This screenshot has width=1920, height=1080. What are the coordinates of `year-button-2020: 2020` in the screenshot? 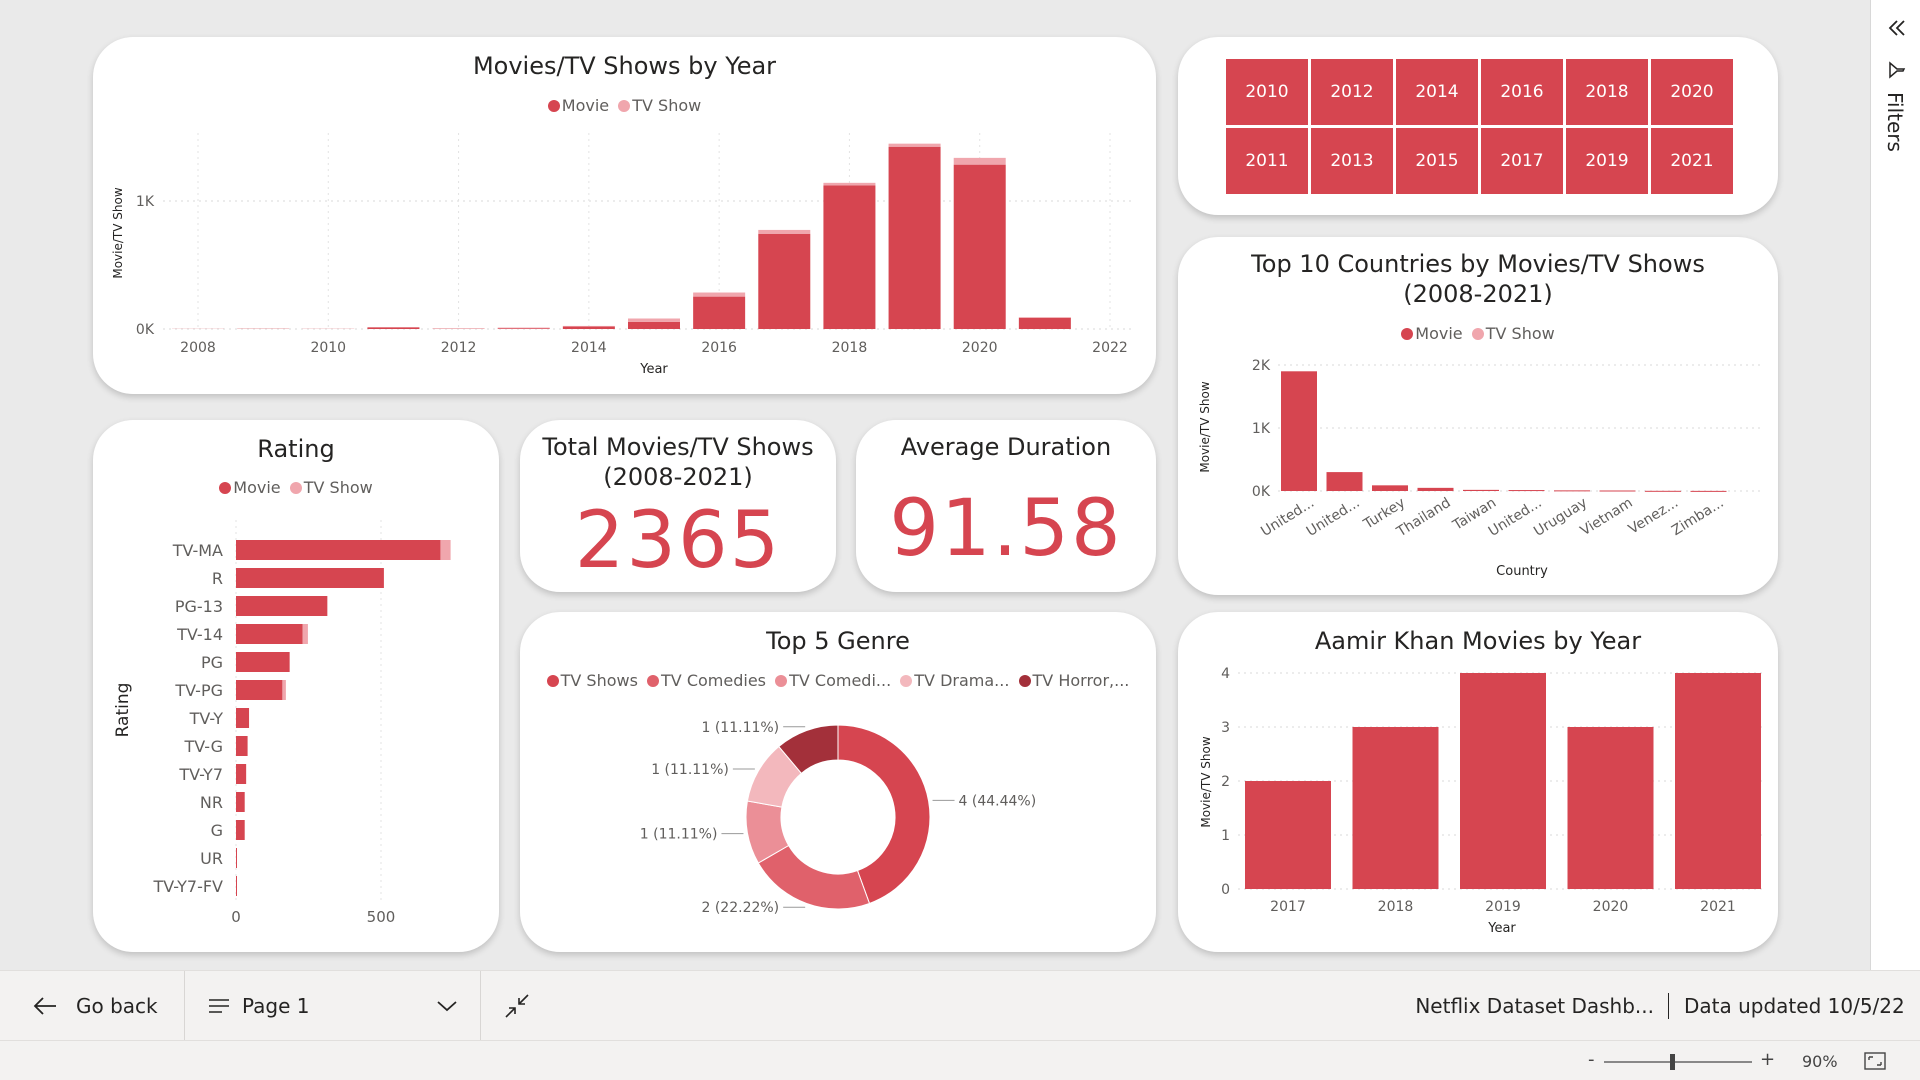 It's located at (1692, 92).